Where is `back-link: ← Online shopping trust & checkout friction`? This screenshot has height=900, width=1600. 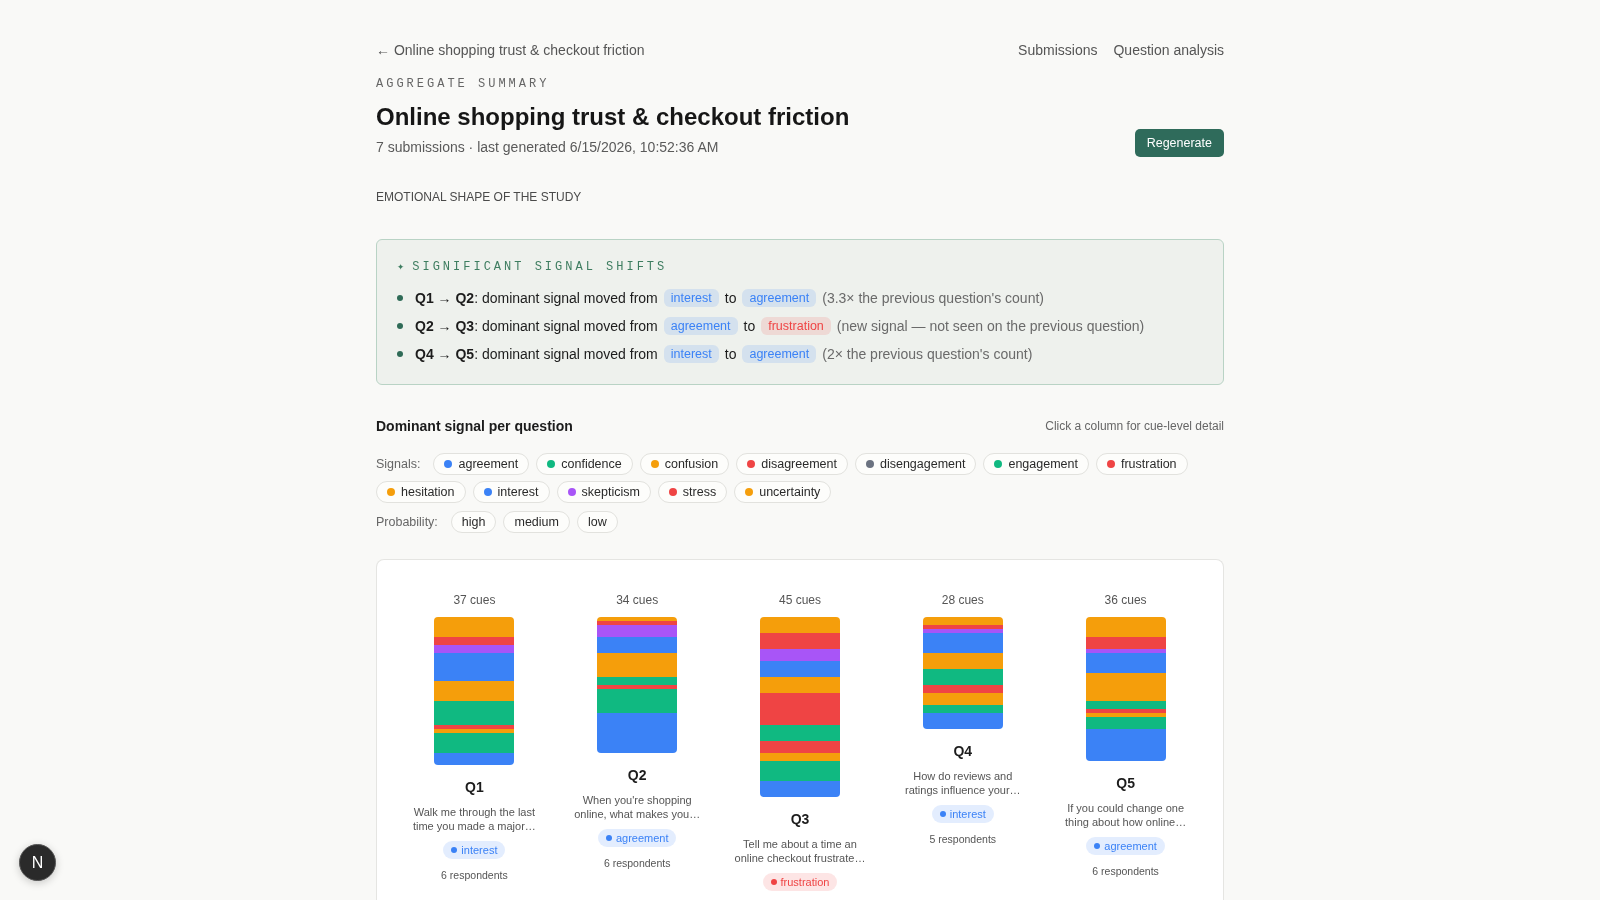 back-link: ← Online shopping trust & checkout friction is located at coordinates (510, 50).